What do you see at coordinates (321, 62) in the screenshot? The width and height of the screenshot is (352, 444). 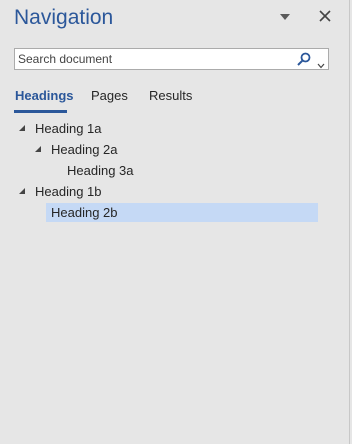 I see `search-options-button` at bounding box center [321, 62].